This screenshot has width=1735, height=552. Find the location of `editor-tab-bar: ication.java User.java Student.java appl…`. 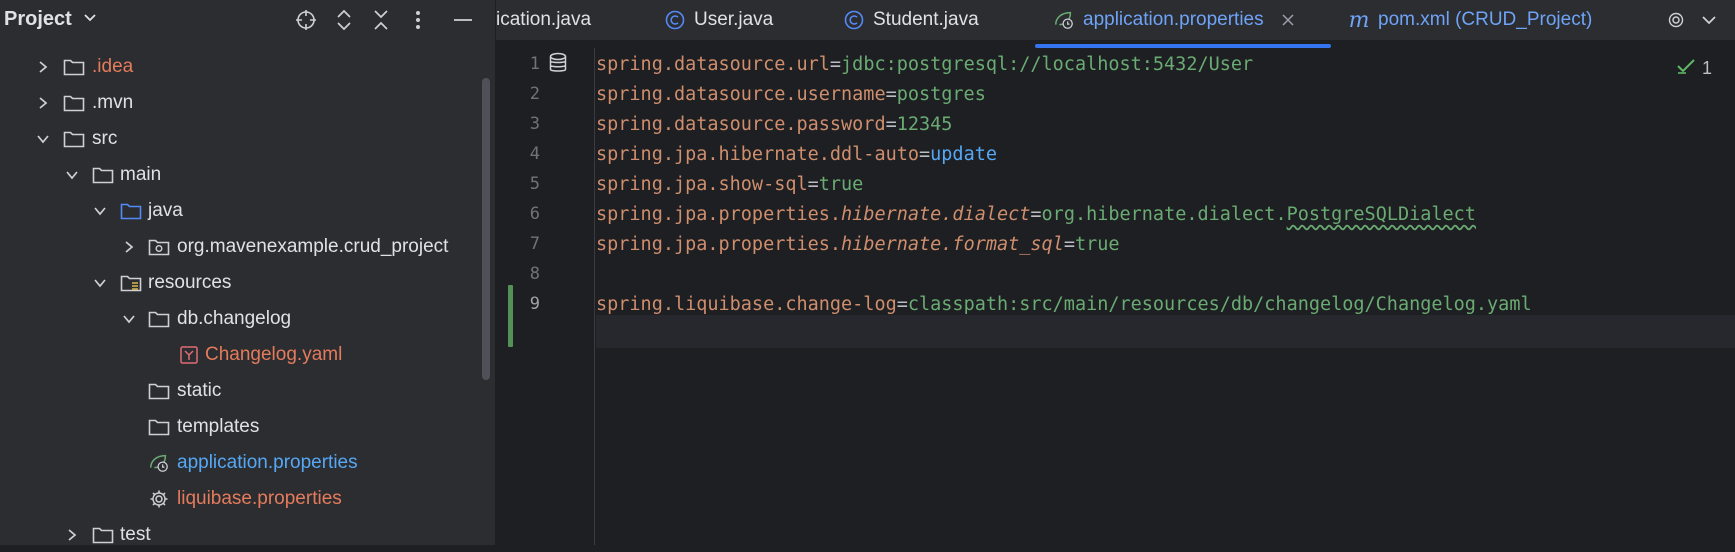

editor-tab-bar: ication.java User.java Student.java appl… is located at coordinates (1115, 20).